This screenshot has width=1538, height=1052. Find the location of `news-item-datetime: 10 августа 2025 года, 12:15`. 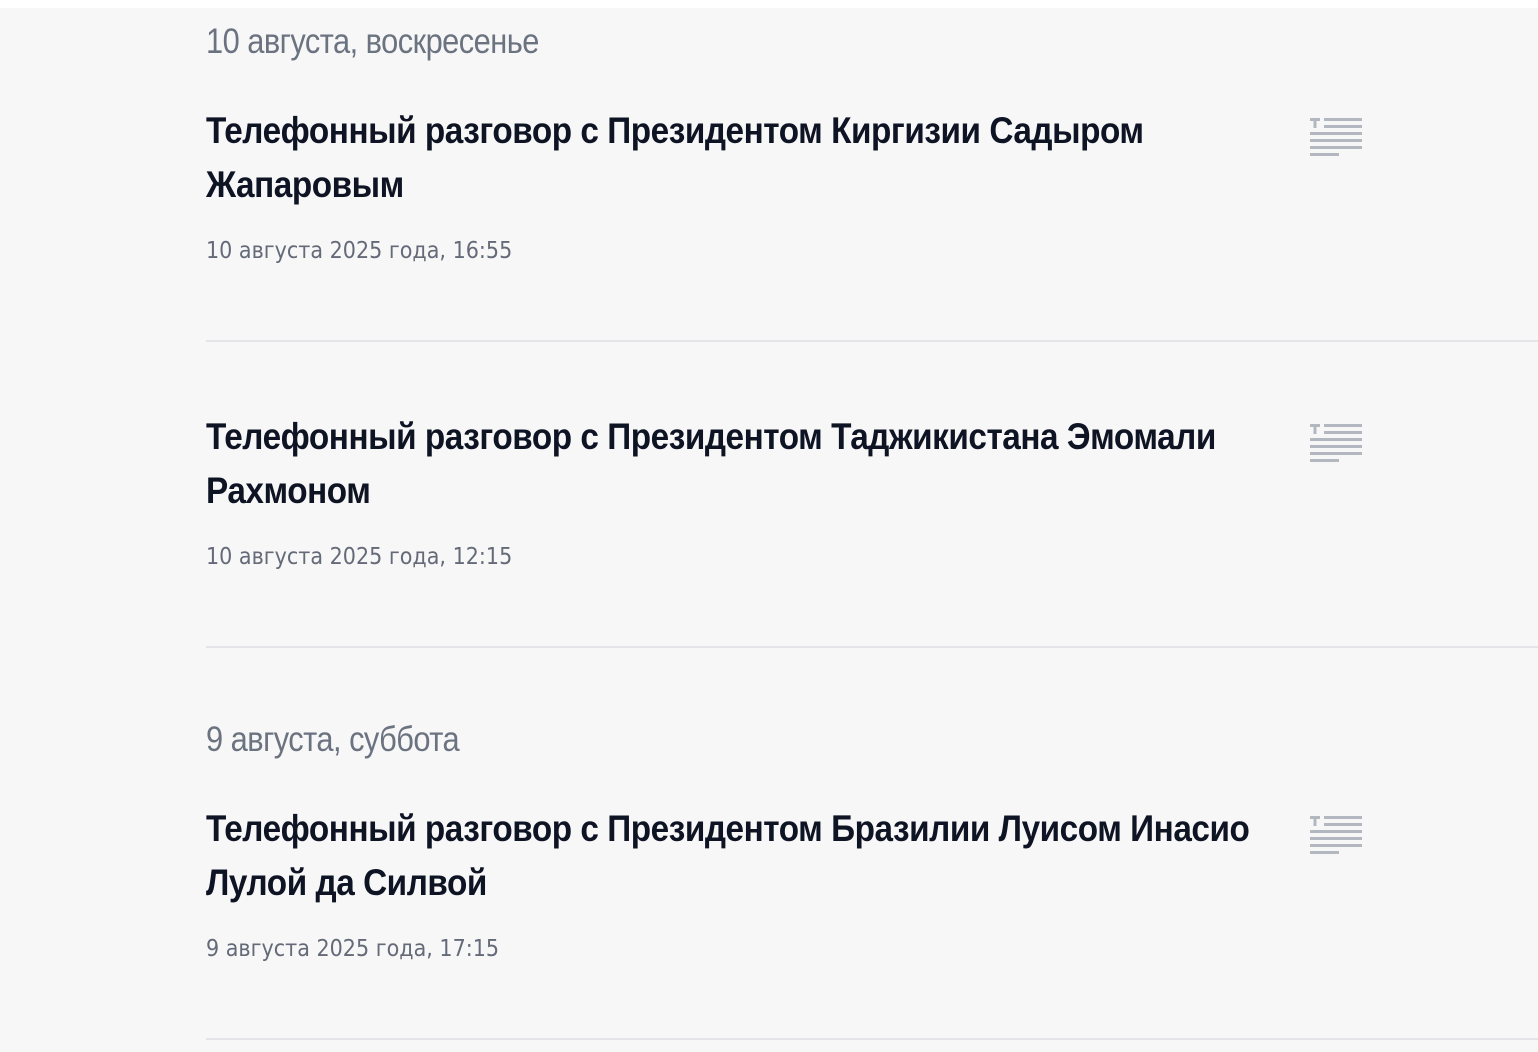

news-item-datetime: 10 августа 2025 года, 12:15 is located at coordinates (359, 557).